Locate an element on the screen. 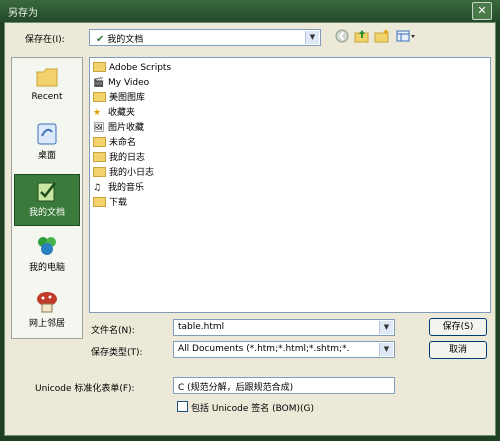 The image size is (500, 441). recent-icon is located at coordinates (47, 78).